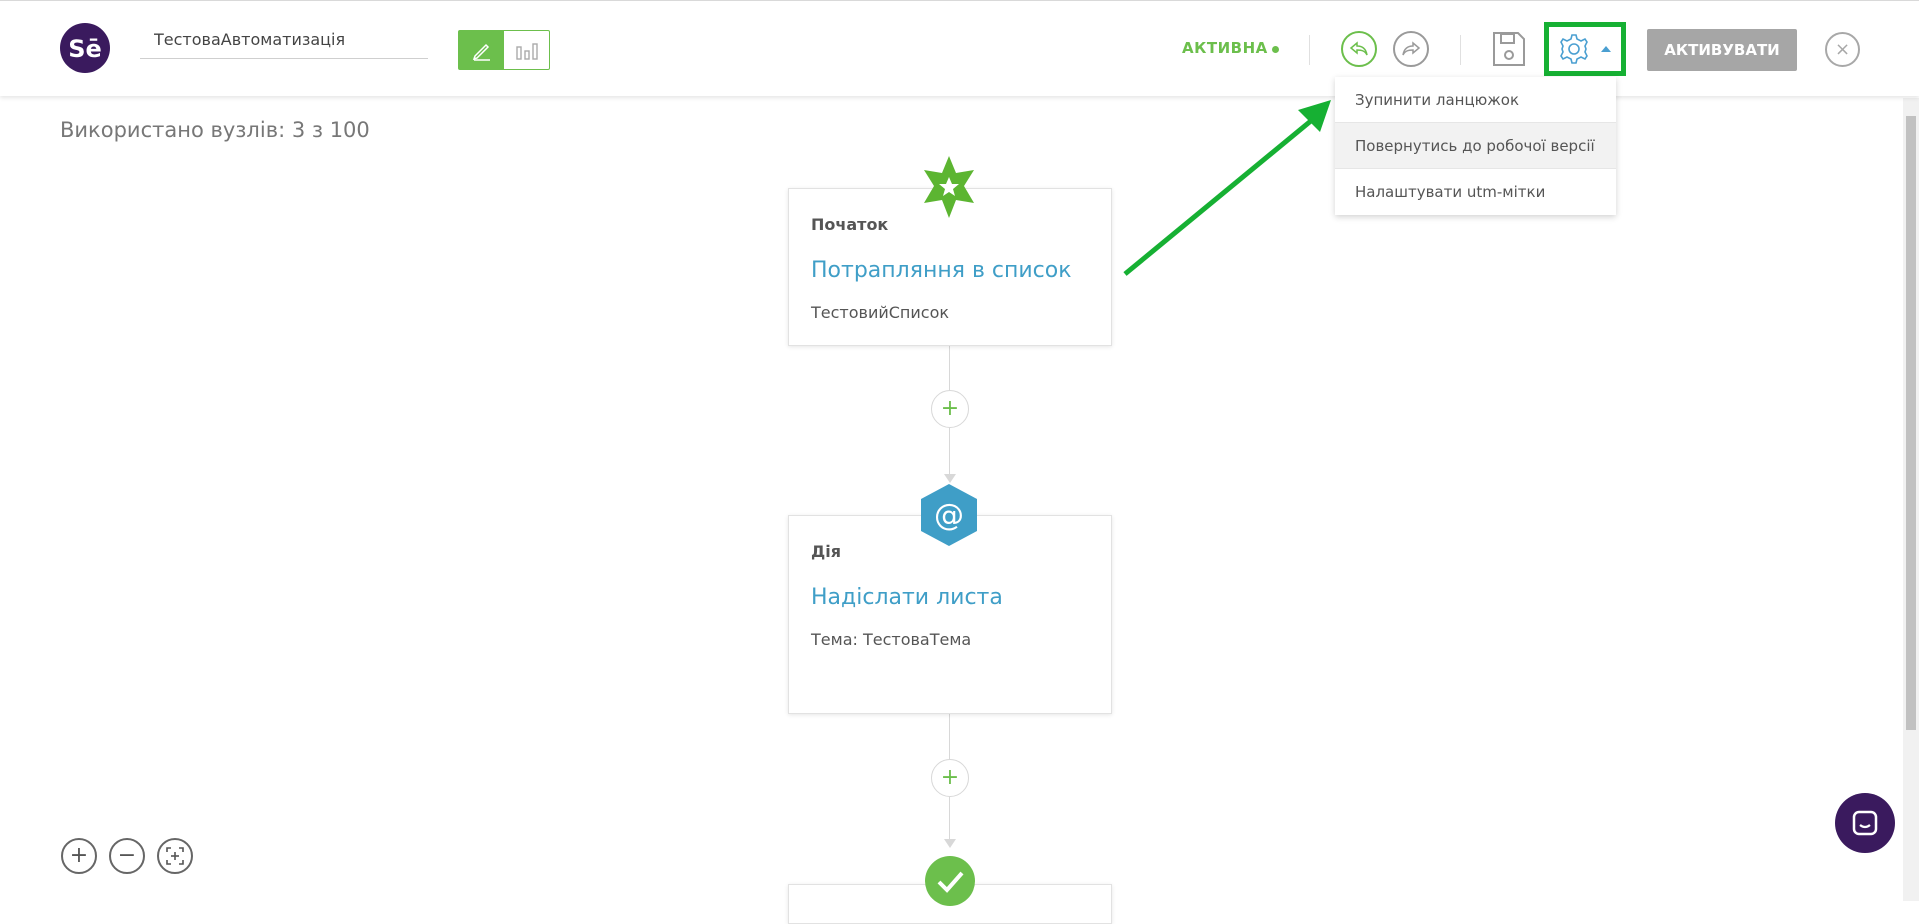 Image resolution: width=1919 pixels, height=924 pixels. I want to click on close-button: ×, so click(1842, 49).